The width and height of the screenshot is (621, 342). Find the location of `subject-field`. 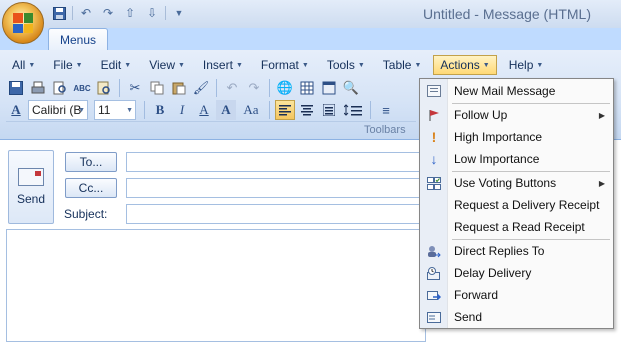

subject-field is located at coordinates (276, 214).